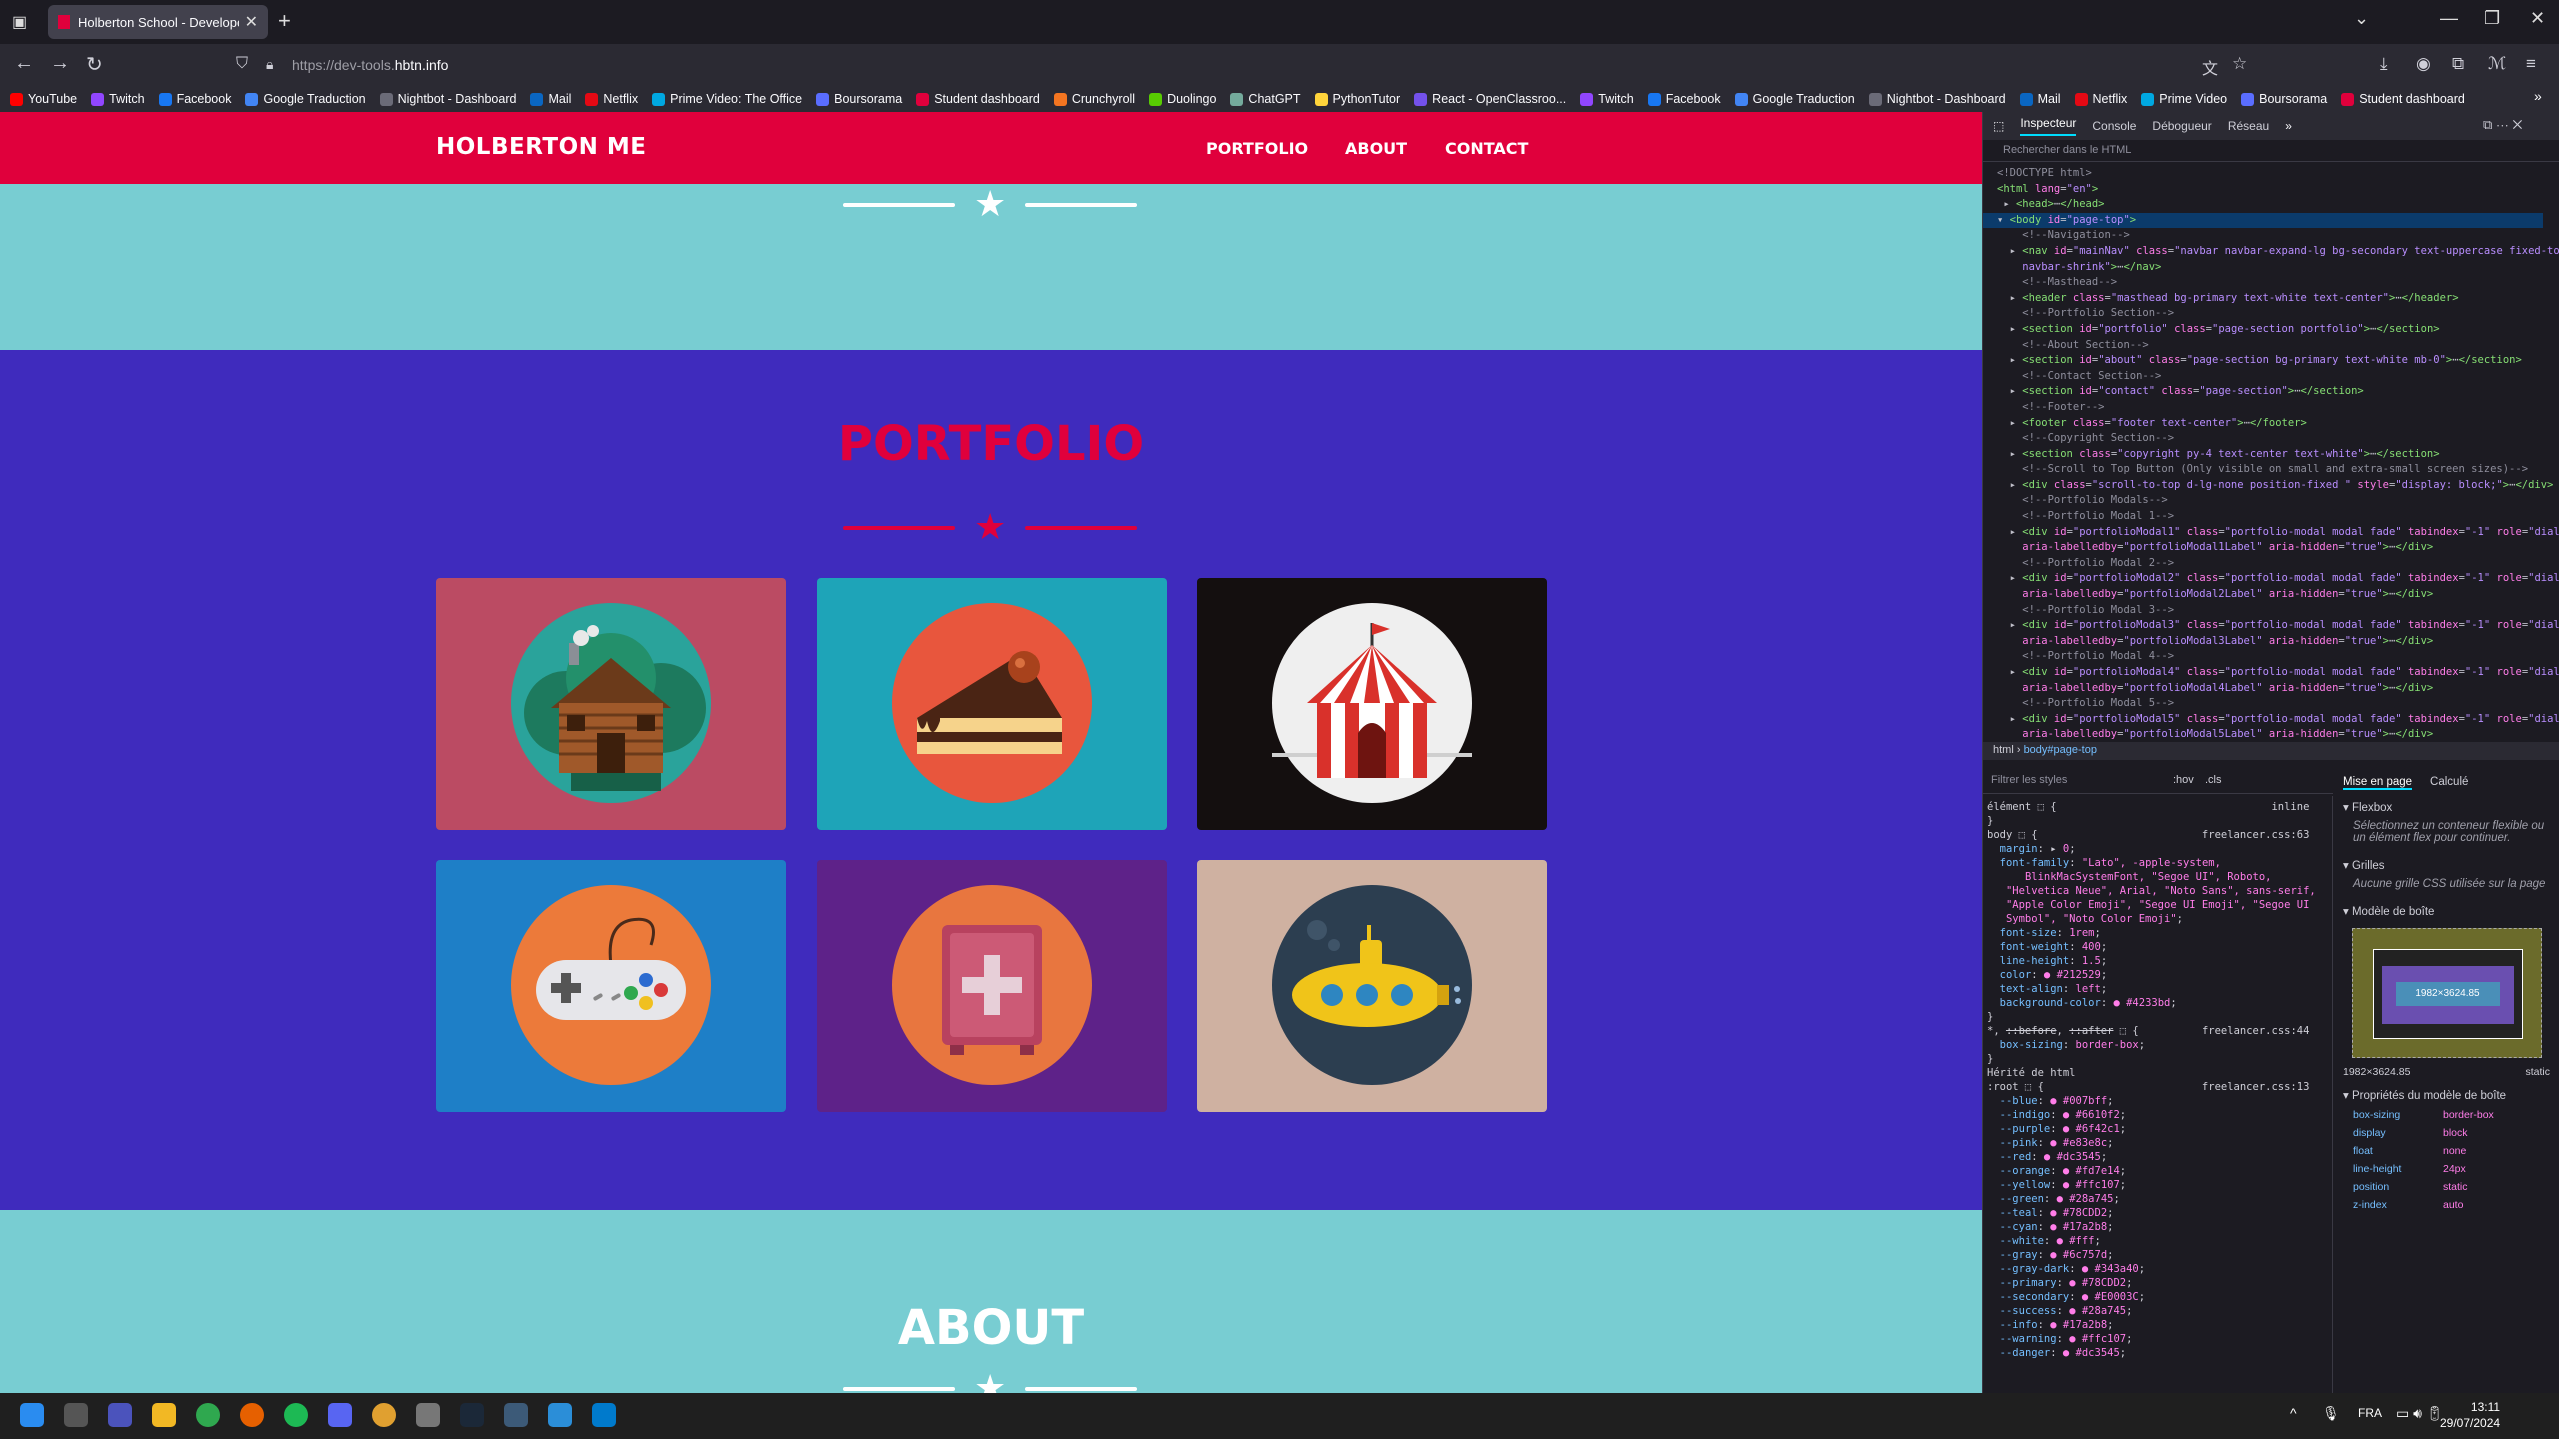 This screenshot has width=2559, height=1439. What do you see at coordinates (611, 704) in the screenshot?
I see `portfolio-item-cabin` at bounding box center [611, 704].